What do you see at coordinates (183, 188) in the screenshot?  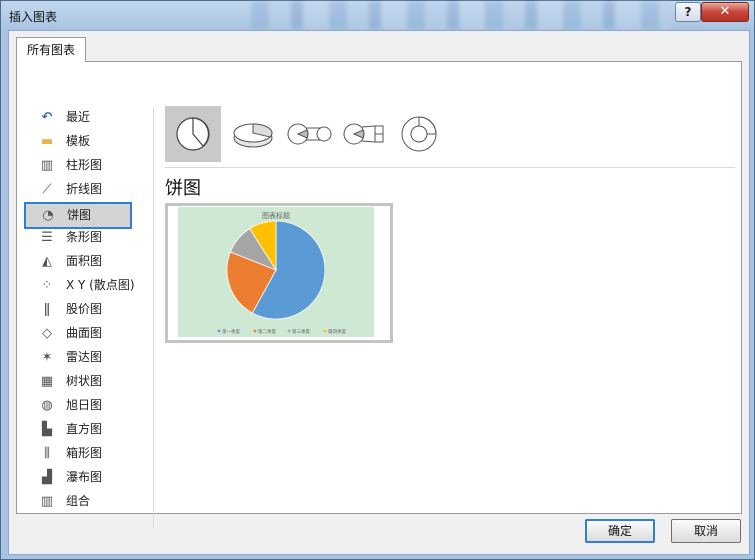 I see `section-title: 饼图` at bounding box center [183, 188].